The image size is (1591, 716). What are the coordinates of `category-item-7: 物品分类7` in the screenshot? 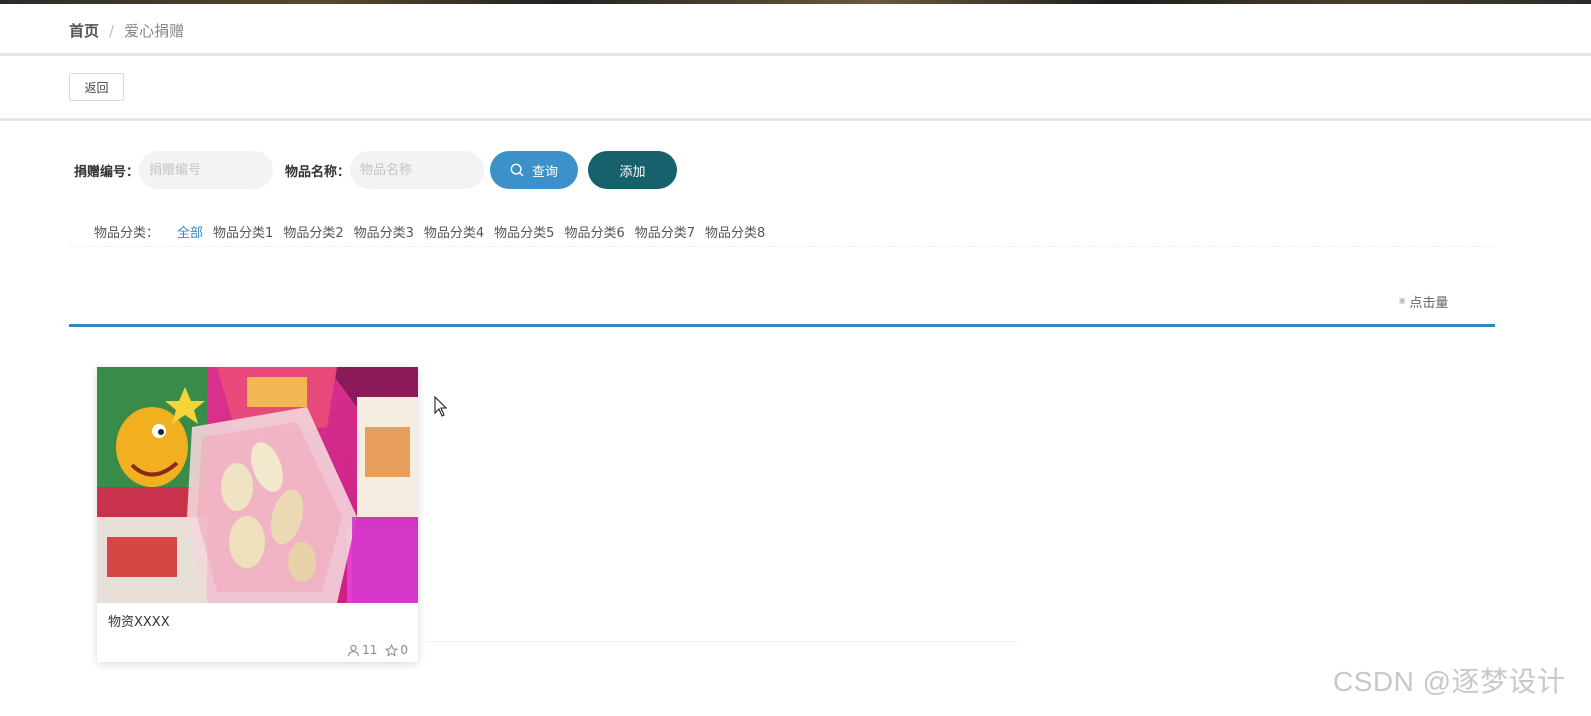 It's located at (665, 231).